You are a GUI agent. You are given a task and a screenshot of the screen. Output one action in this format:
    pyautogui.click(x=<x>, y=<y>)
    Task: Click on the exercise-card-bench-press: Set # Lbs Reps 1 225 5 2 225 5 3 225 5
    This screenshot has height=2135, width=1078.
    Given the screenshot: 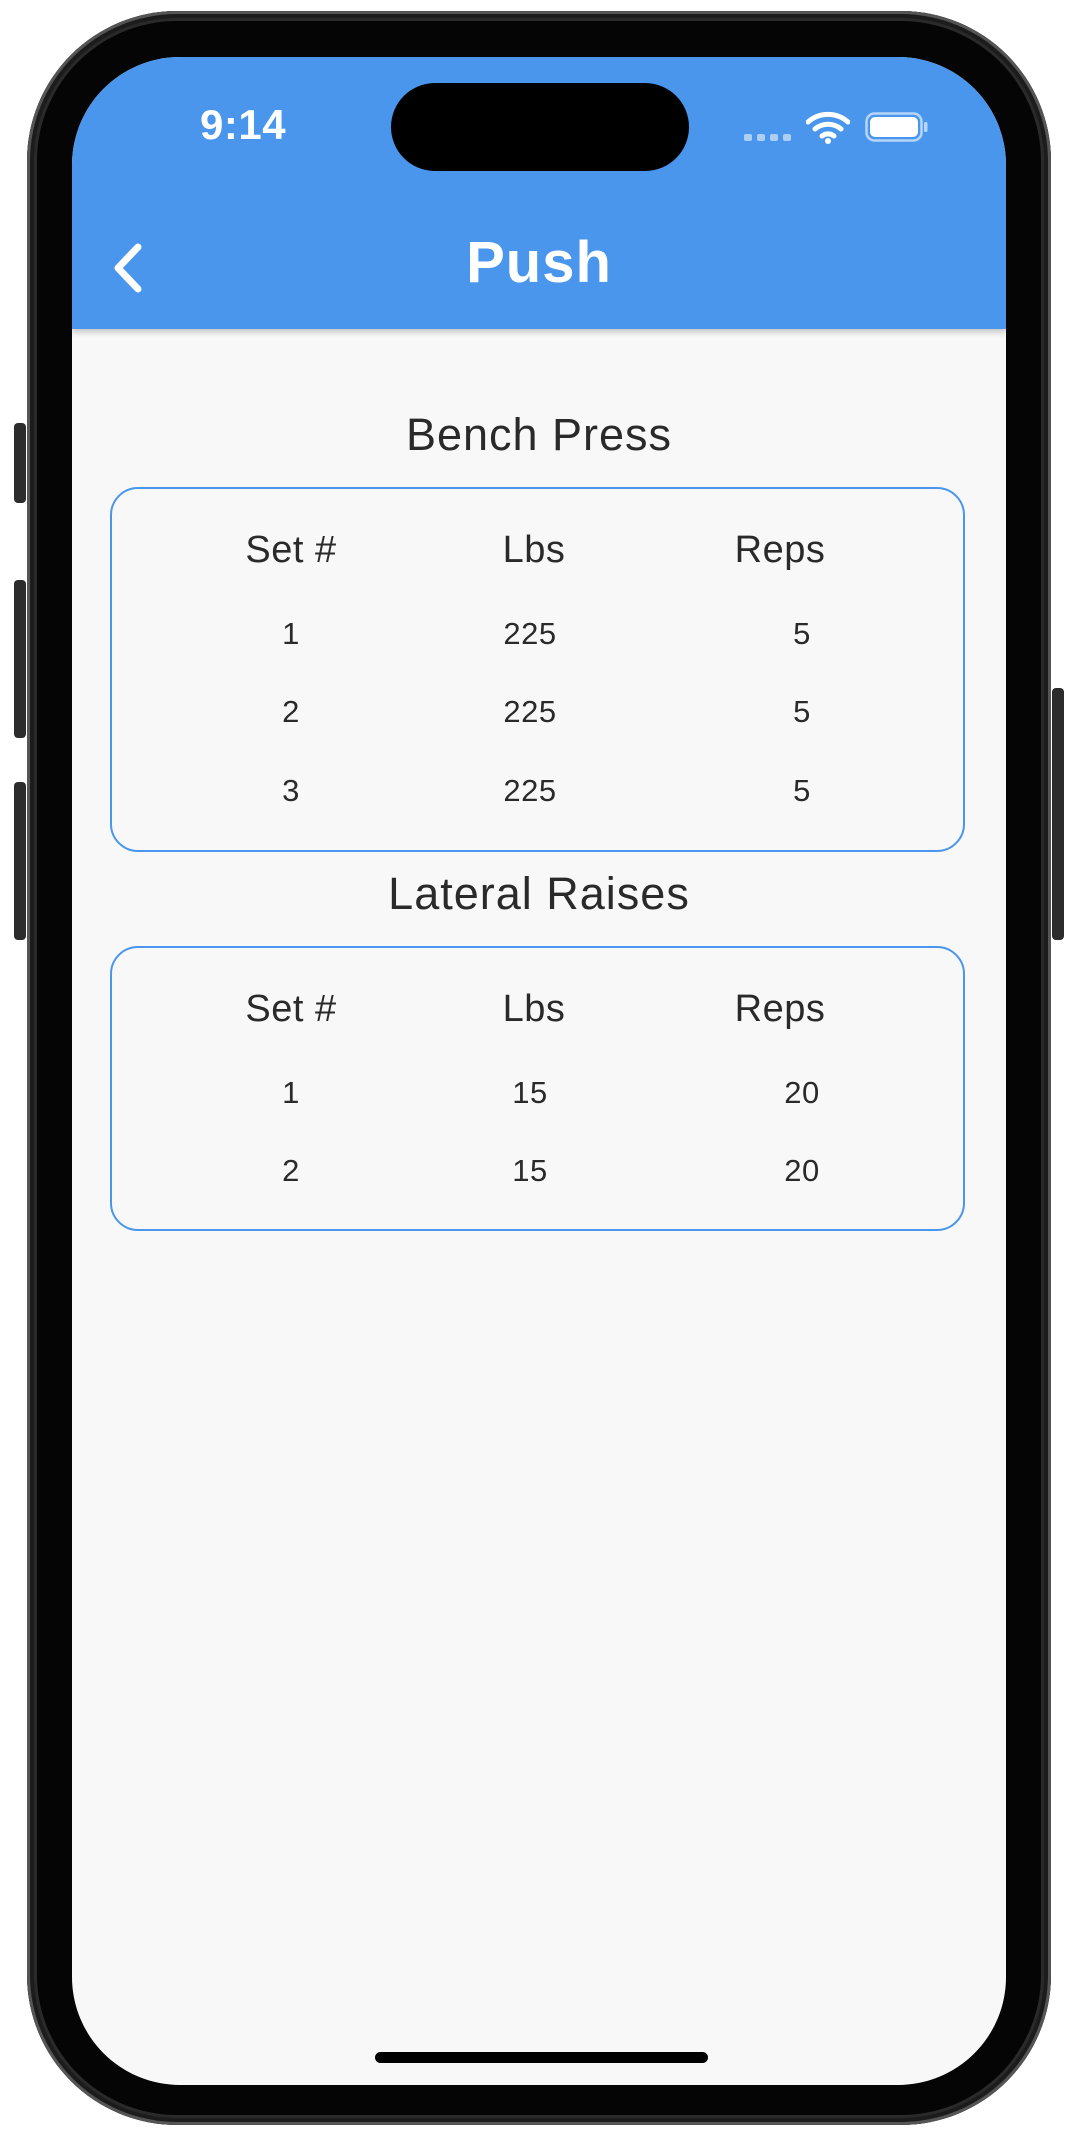 What is the action you would take?
    pyautogui.click(x=537, y=669)
    